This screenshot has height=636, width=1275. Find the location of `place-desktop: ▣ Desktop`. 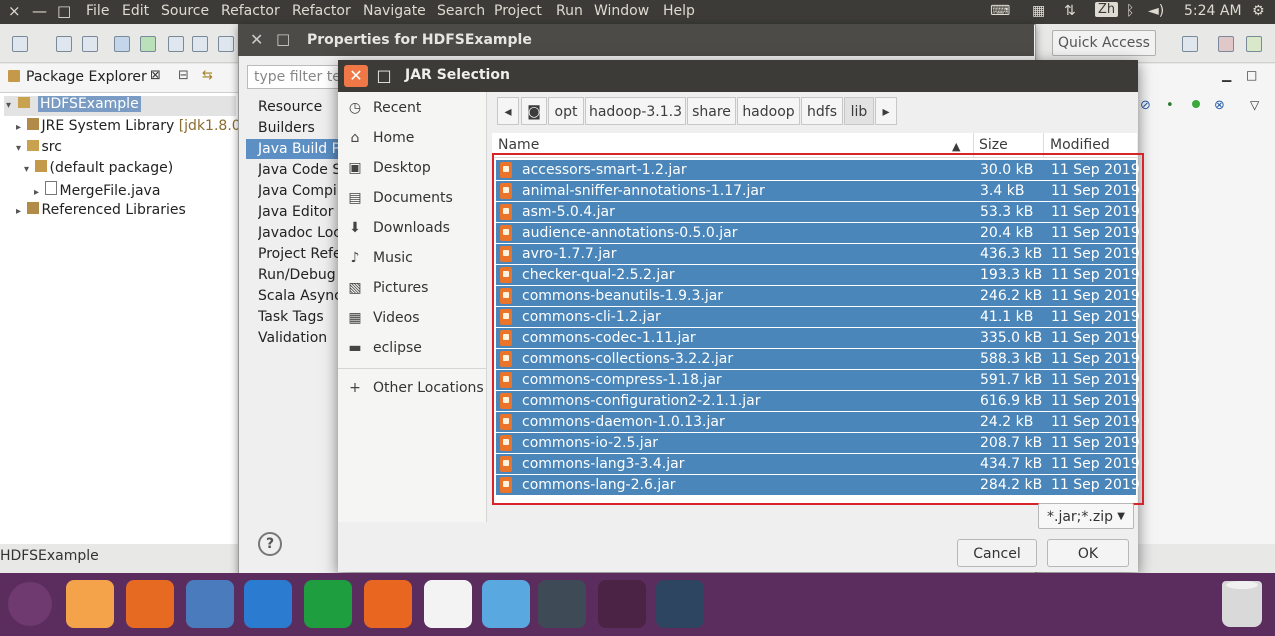

place-desktop: ▣ Desktop is located at coordinates (415, 173).